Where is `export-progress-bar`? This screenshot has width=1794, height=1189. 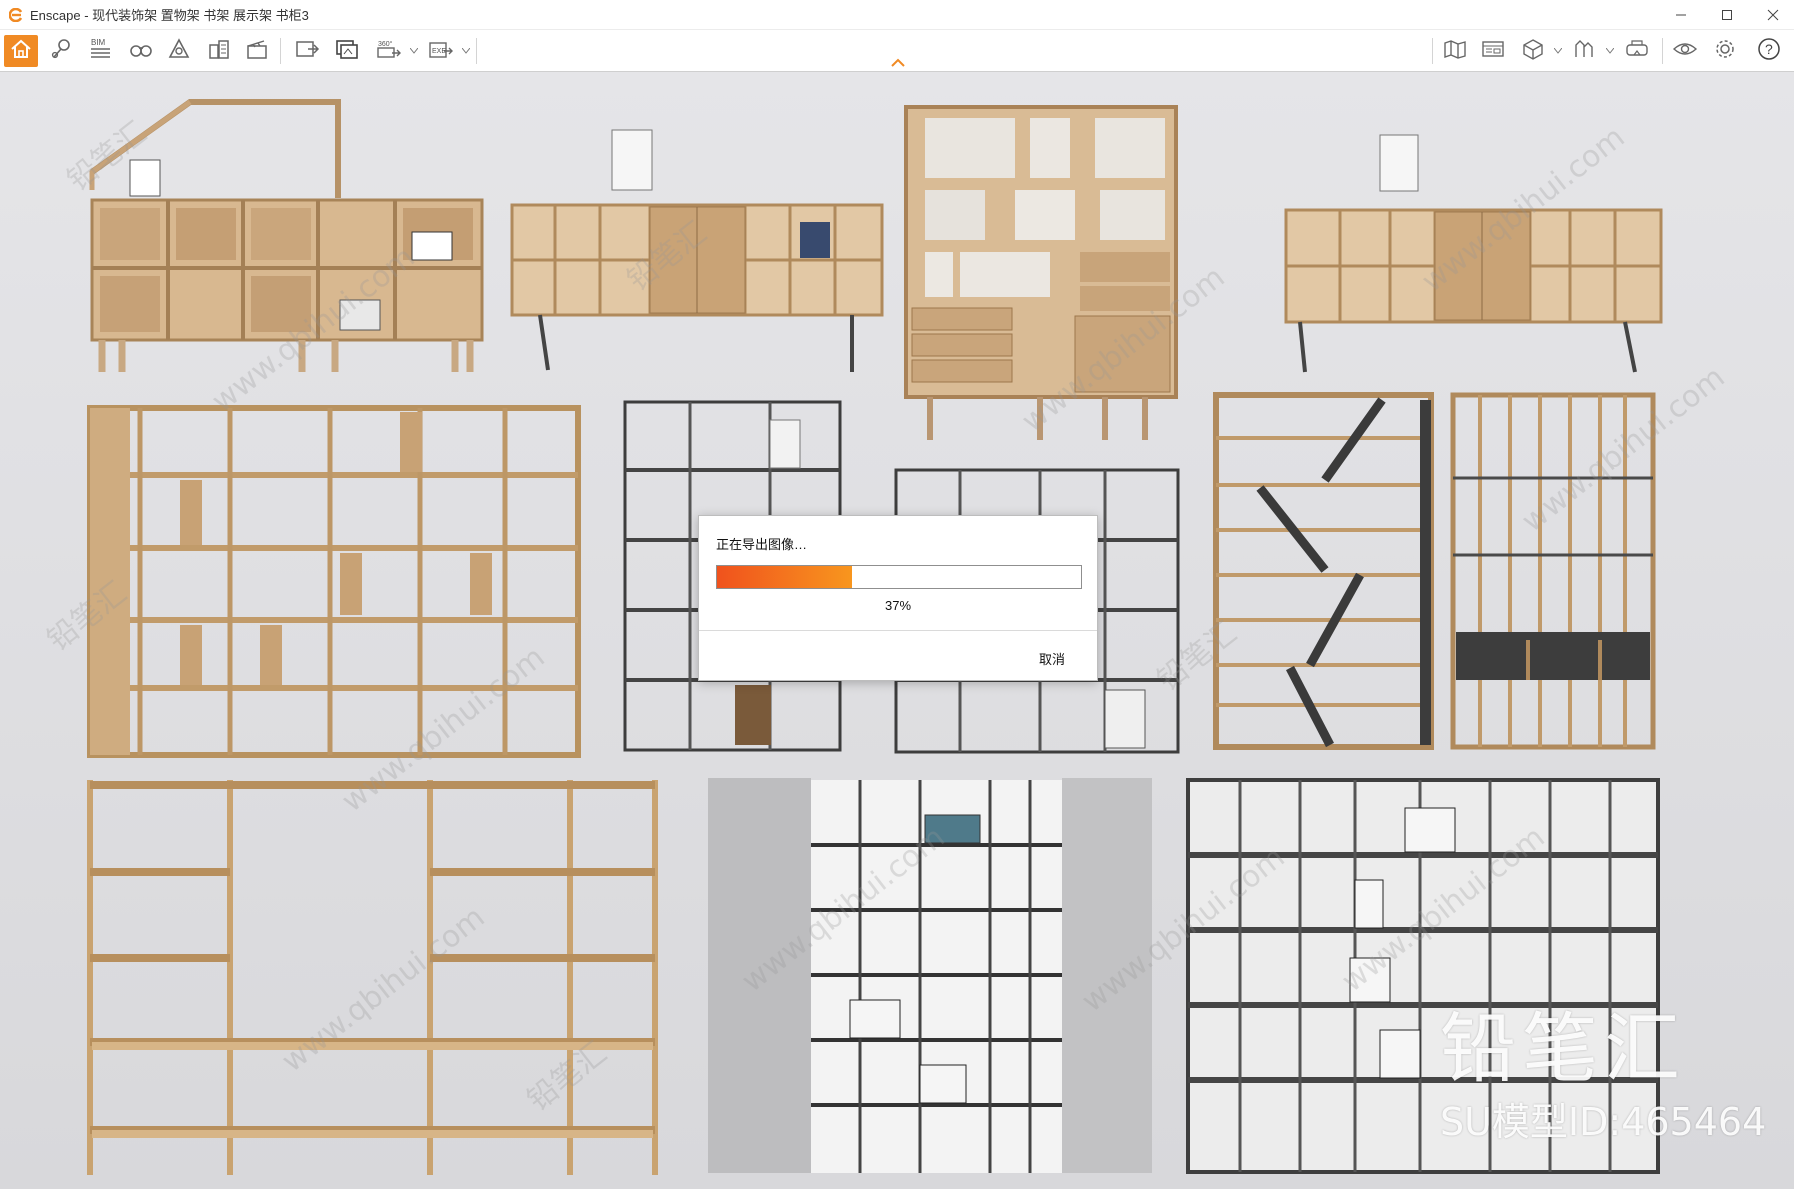 export-progress-bar is located at coordinates (899, 577).